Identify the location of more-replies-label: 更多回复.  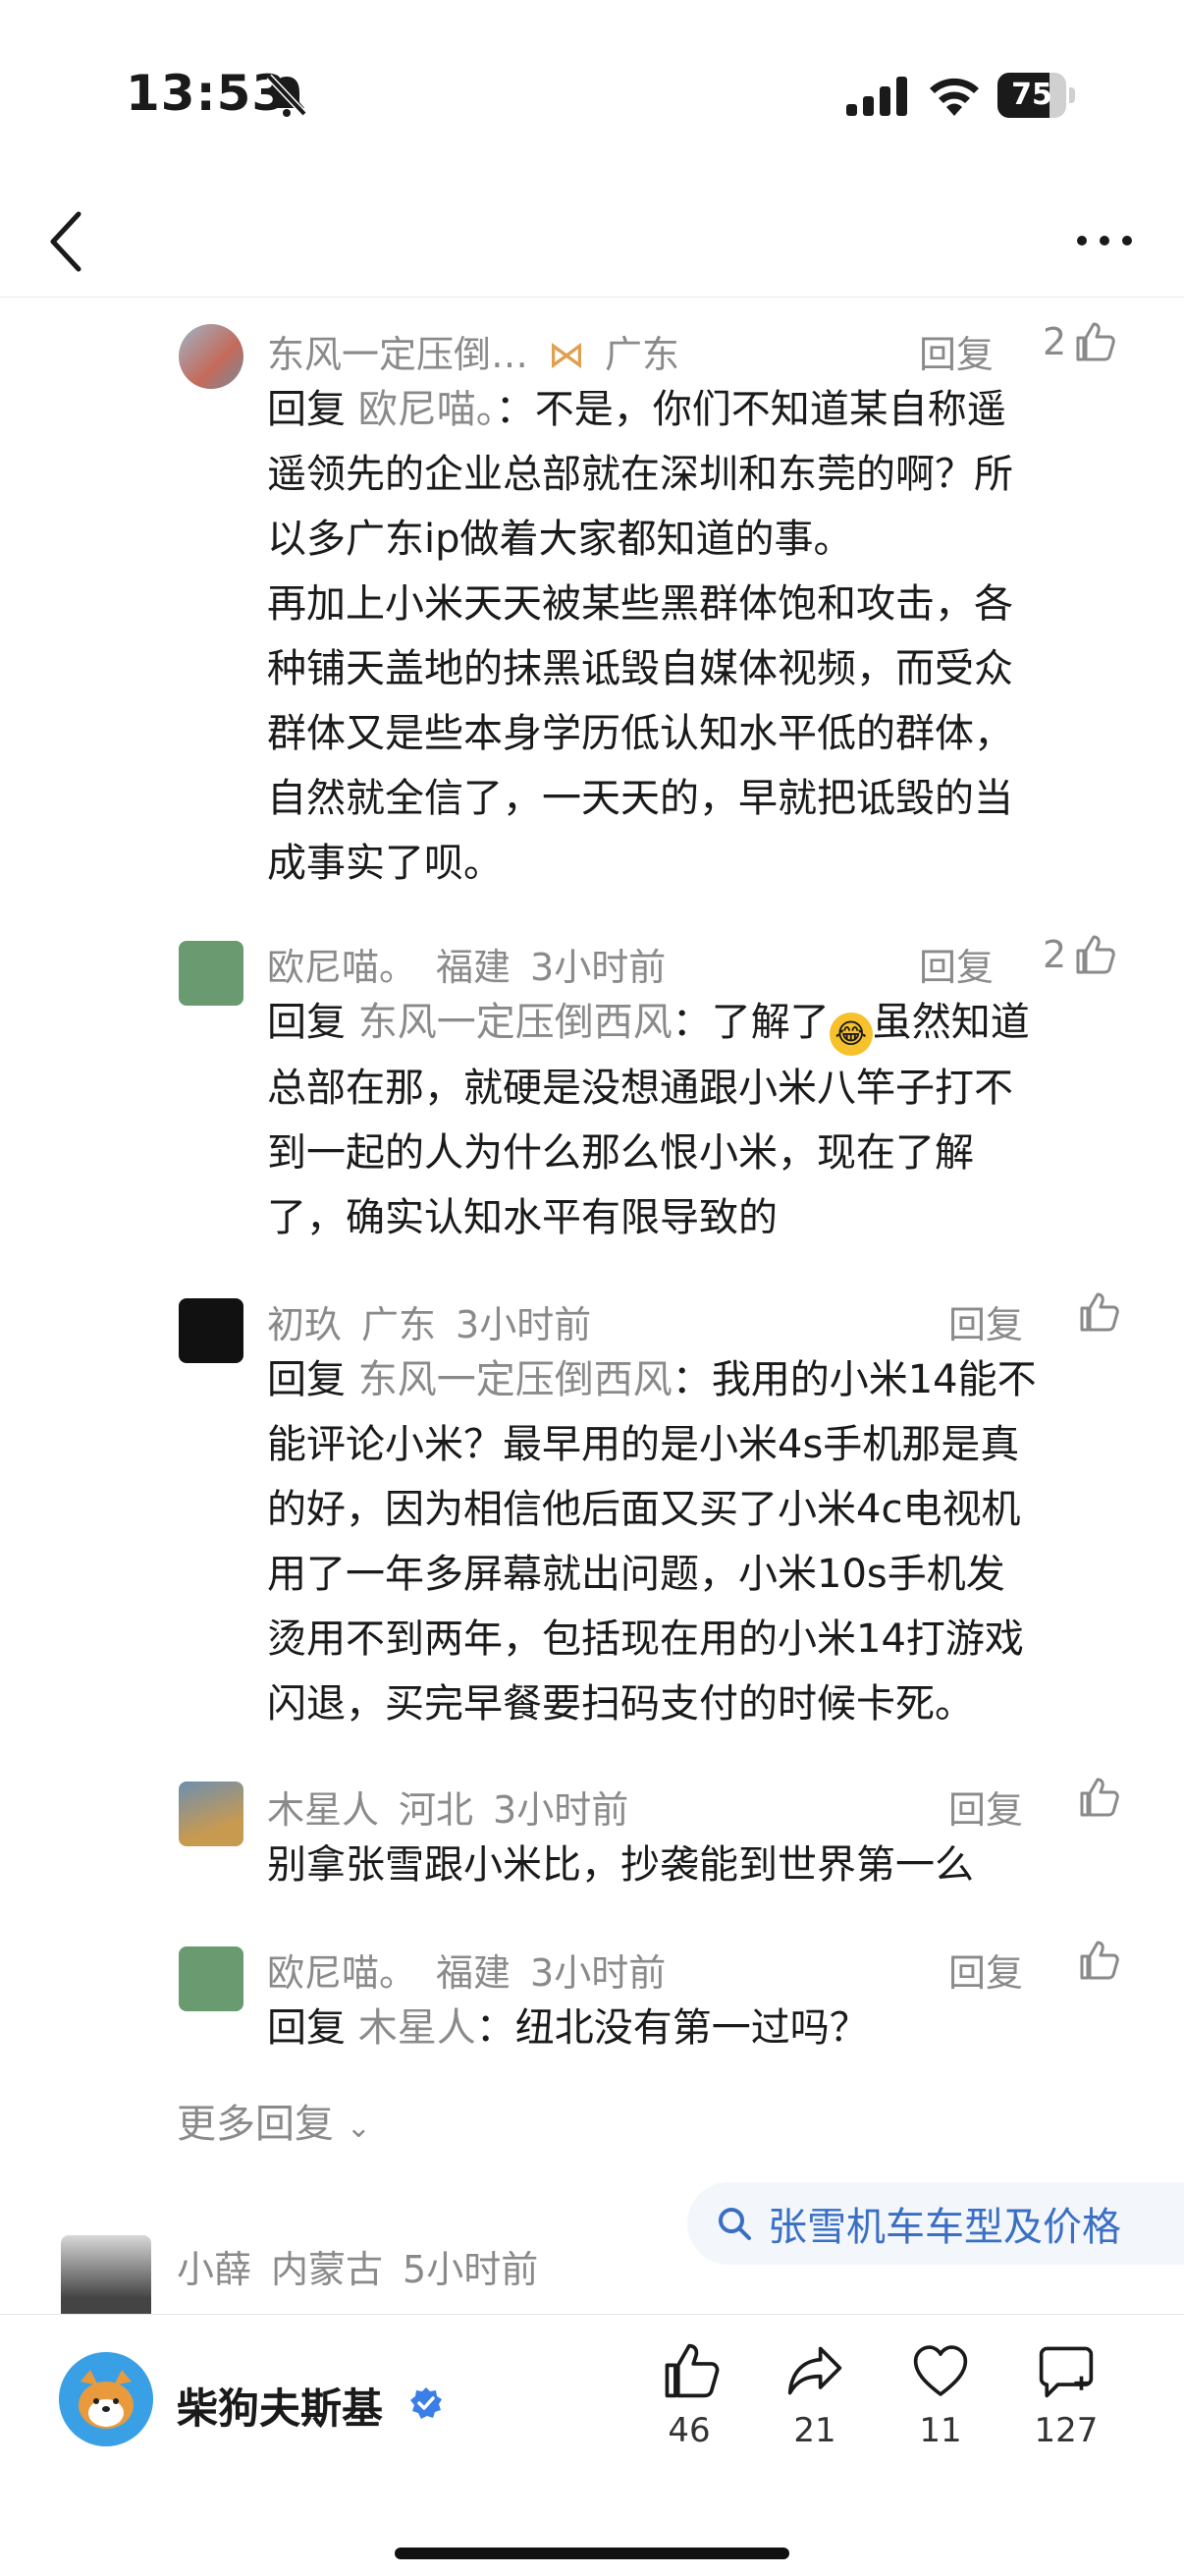
(256, 2124).